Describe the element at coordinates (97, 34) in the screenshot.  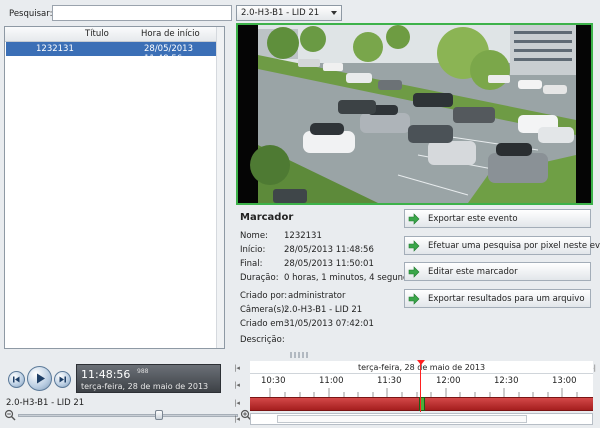
I see `column-header-title: Título` at that location.